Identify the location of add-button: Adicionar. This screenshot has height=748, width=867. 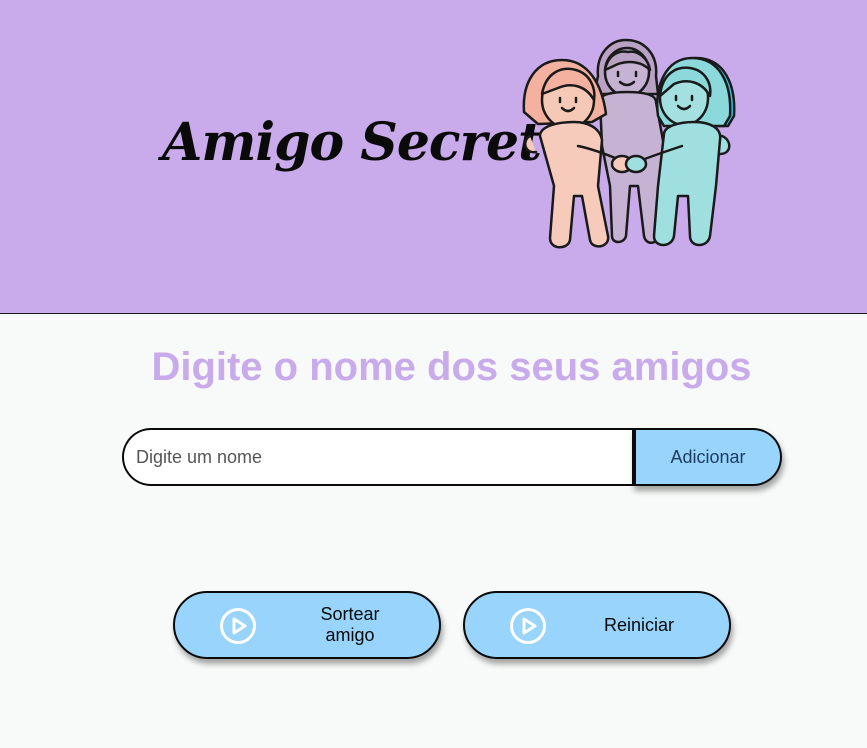
(707, 457).